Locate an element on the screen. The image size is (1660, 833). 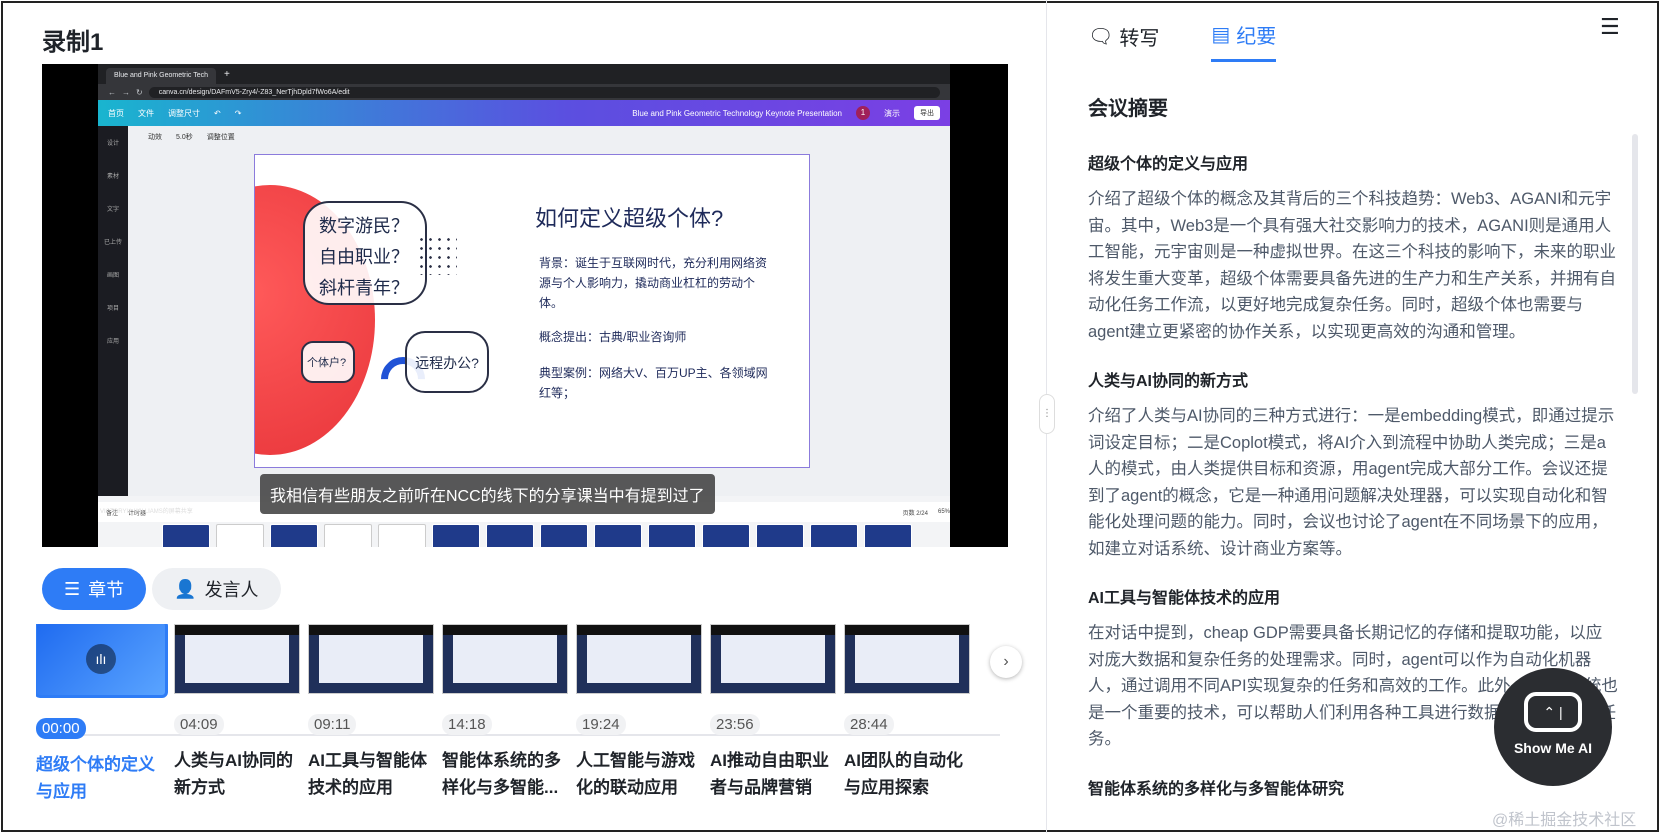
side-tool: 设计 is located at coordinates (112, 144).